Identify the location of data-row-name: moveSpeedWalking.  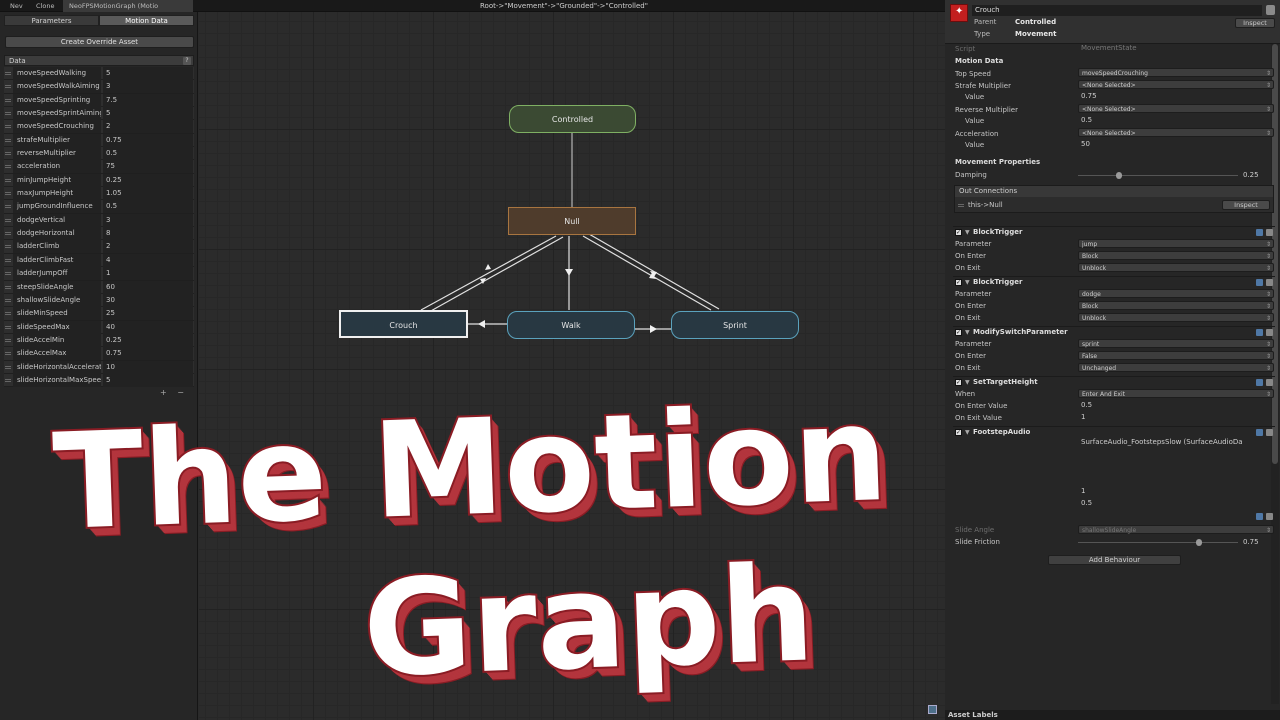
(57, 73).